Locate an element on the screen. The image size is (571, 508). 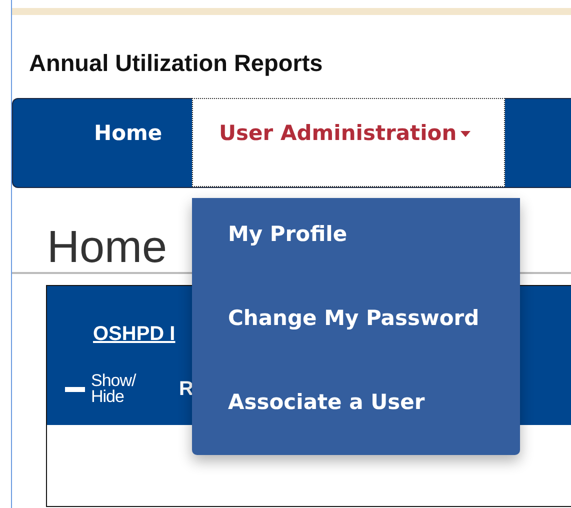
menu-item: Associate a User is located at coordinates (308, 409).